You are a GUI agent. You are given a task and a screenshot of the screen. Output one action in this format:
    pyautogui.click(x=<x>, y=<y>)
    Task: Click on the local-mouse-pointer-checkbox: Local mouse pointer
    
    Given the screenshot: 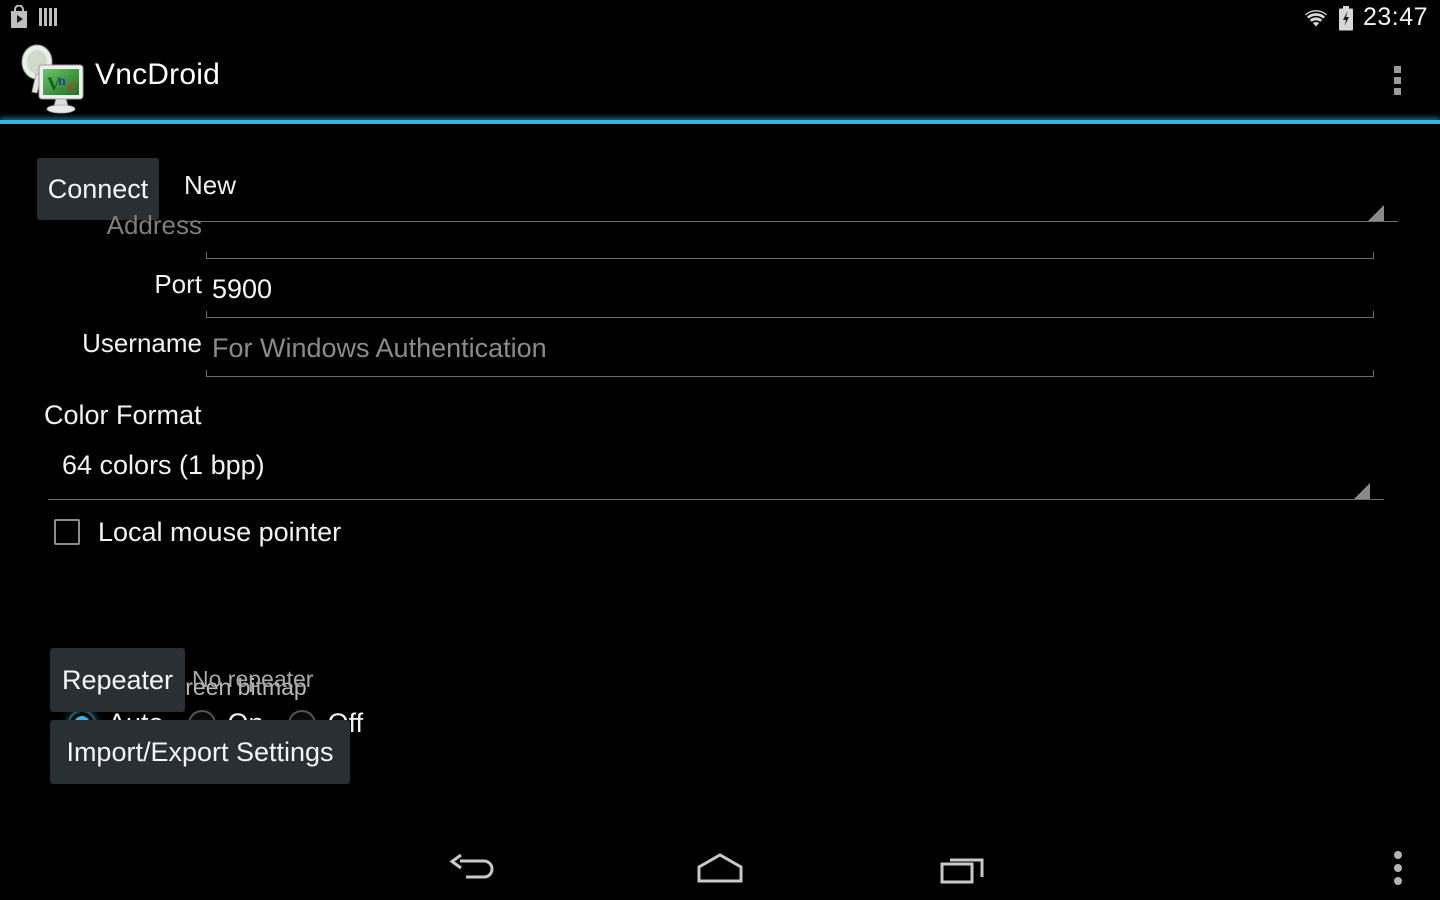 What is the action you would take?
    pyautogui.click(x=197, y=532)
    